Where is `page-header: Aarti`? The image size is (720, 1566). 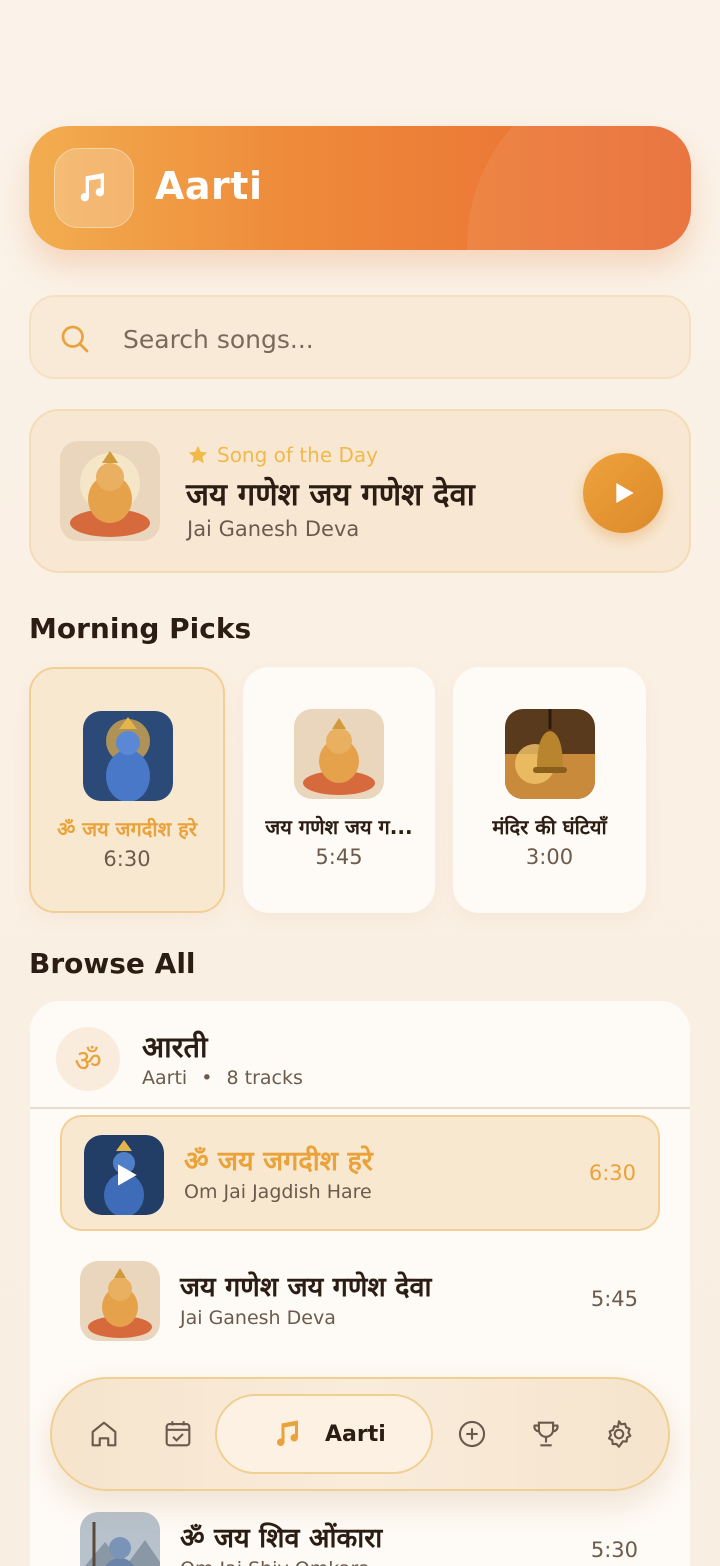 page-header: Aarti is located at coordinates (360, 188).